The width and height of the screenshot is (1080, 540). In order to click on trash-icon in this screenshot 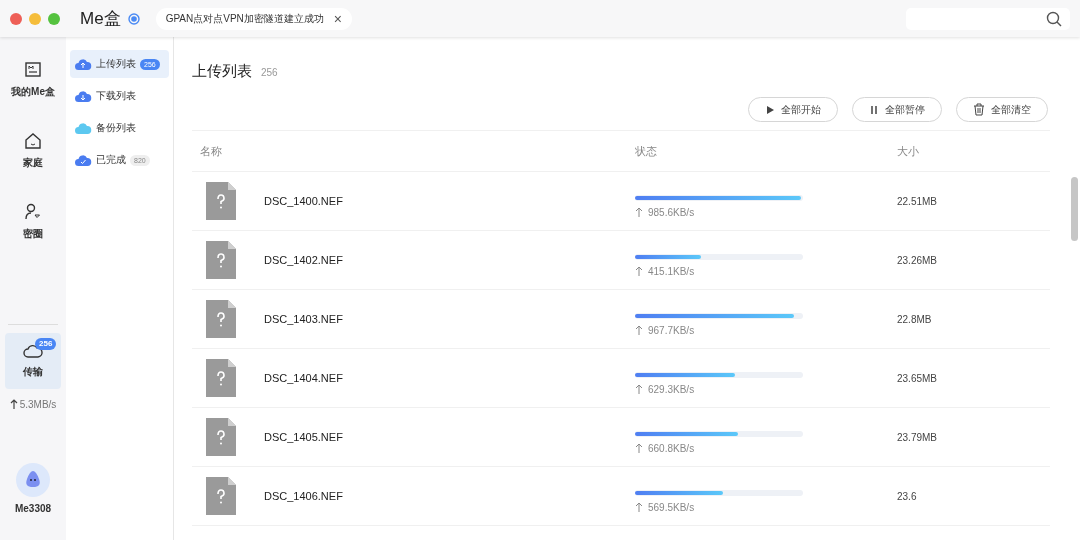, I will do `click(979, 109)`.